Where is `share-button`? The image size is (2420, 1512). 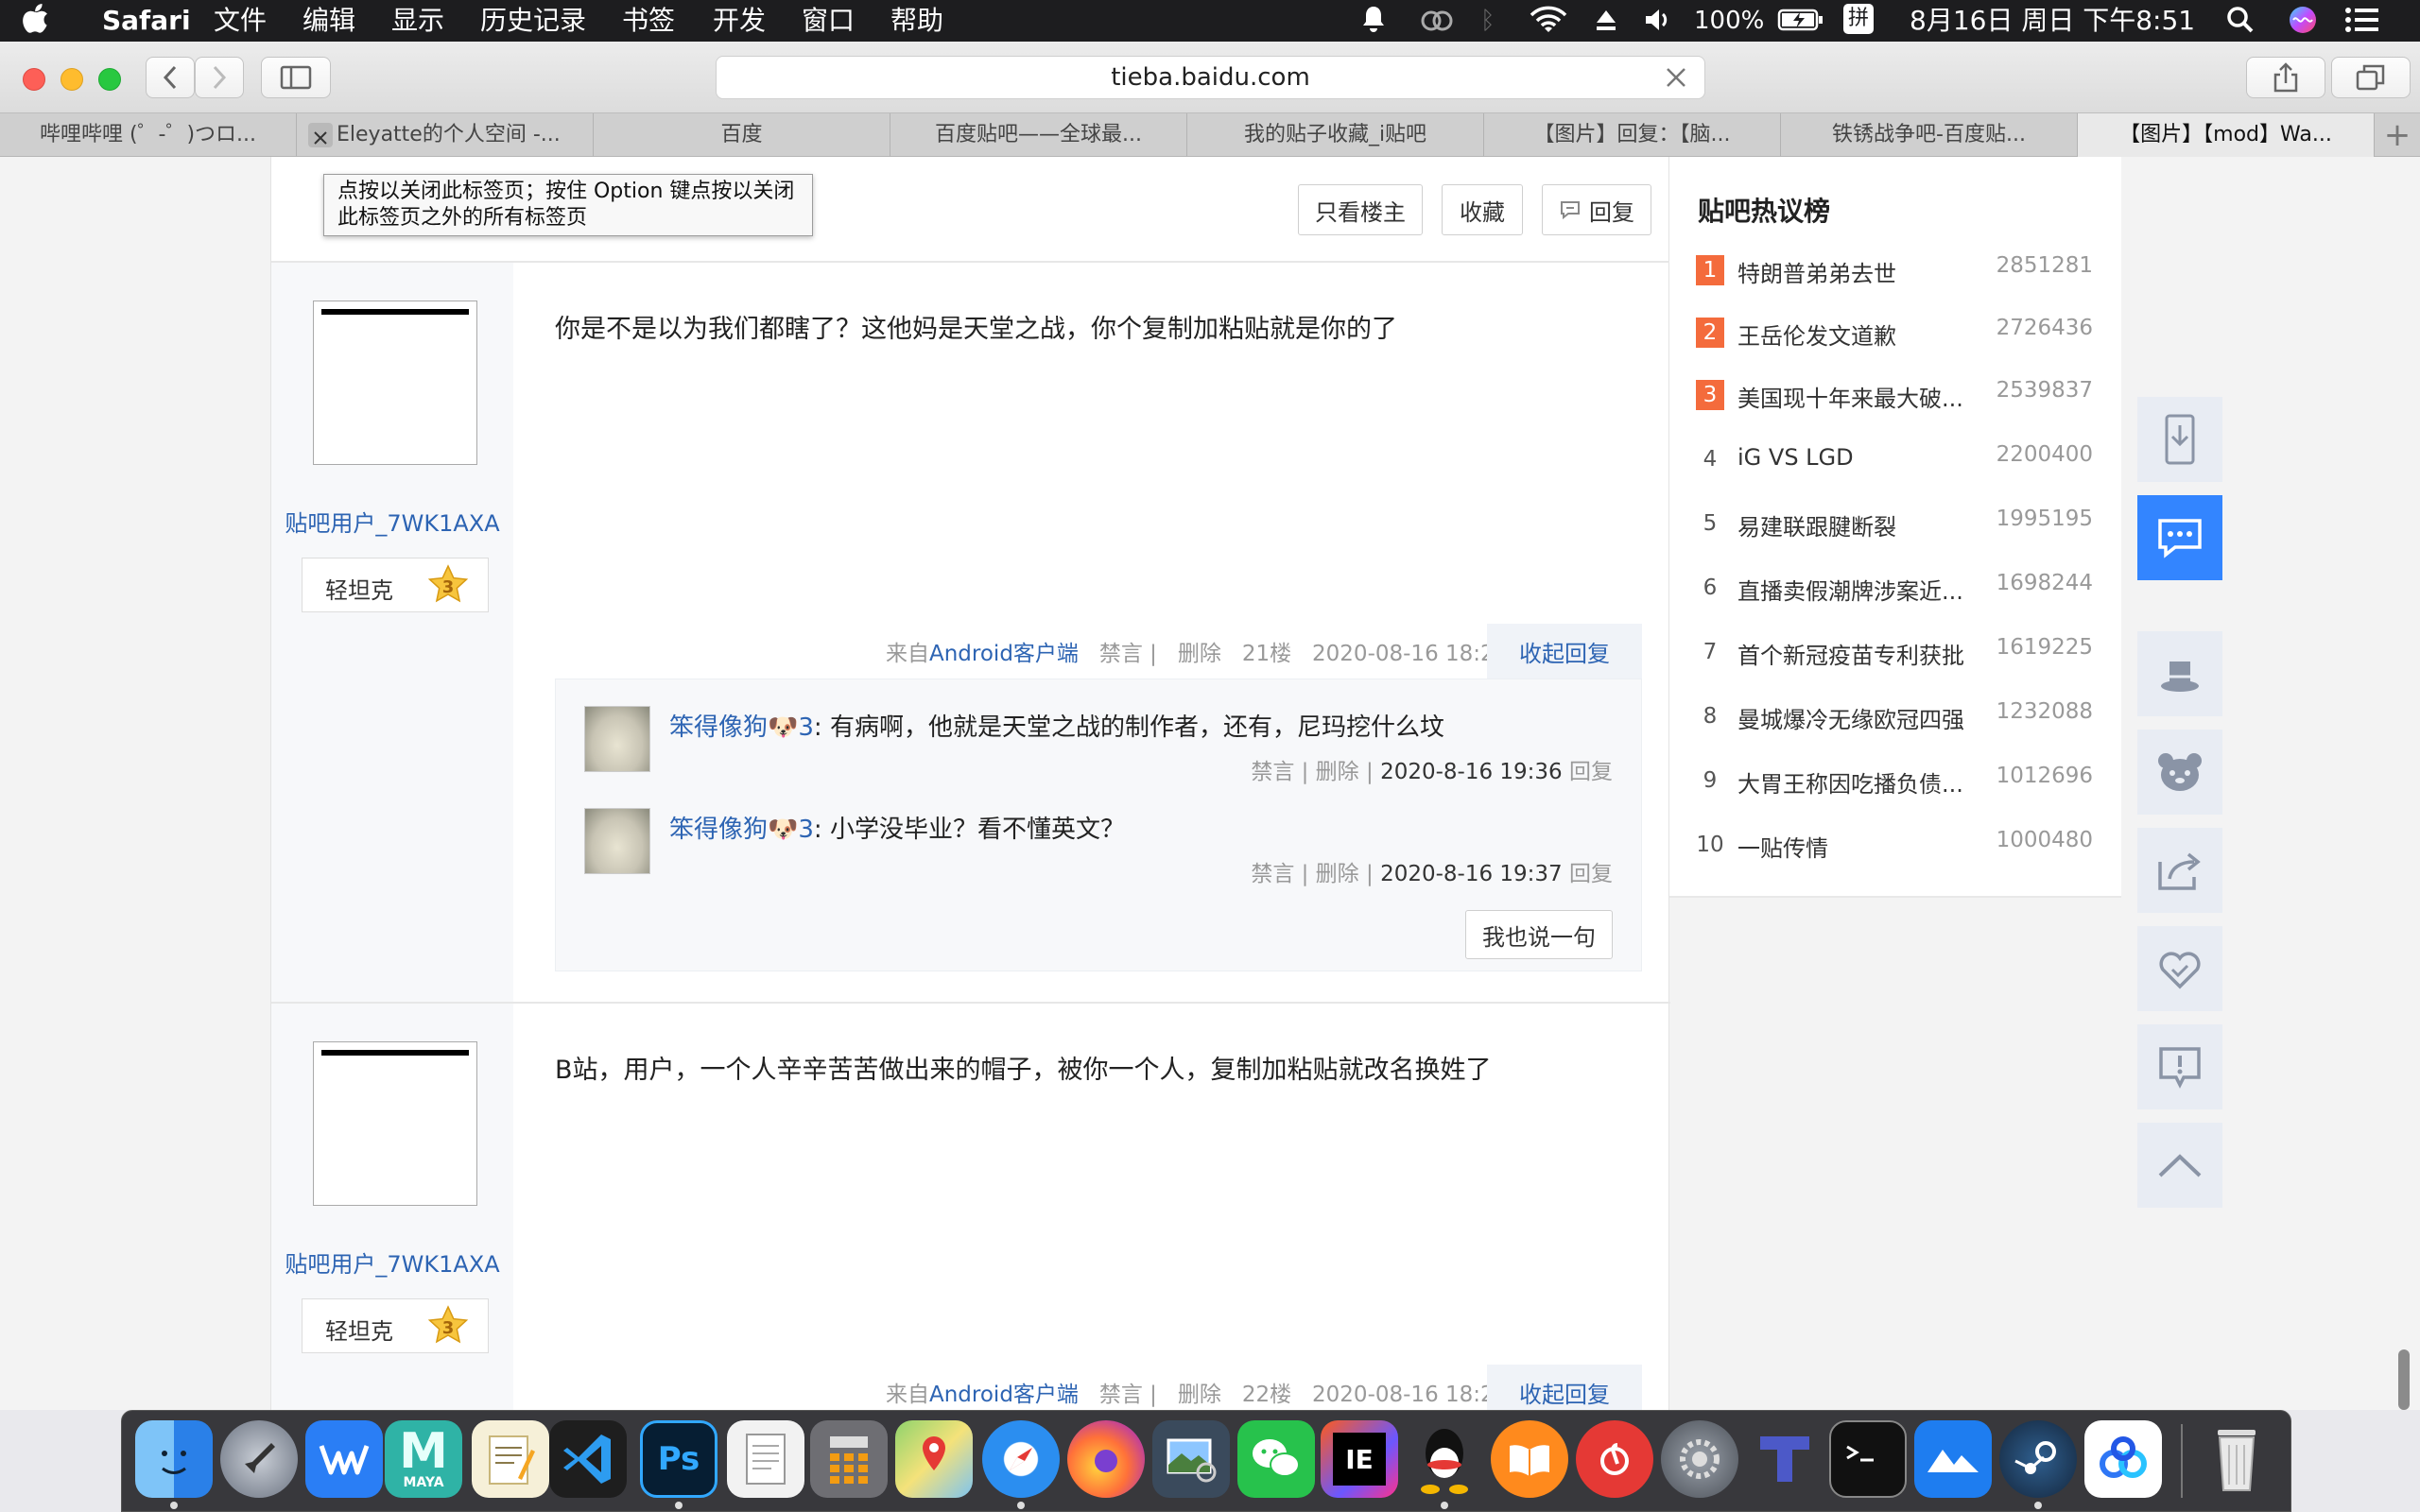
share-button is located at coordinates (2285, 77).